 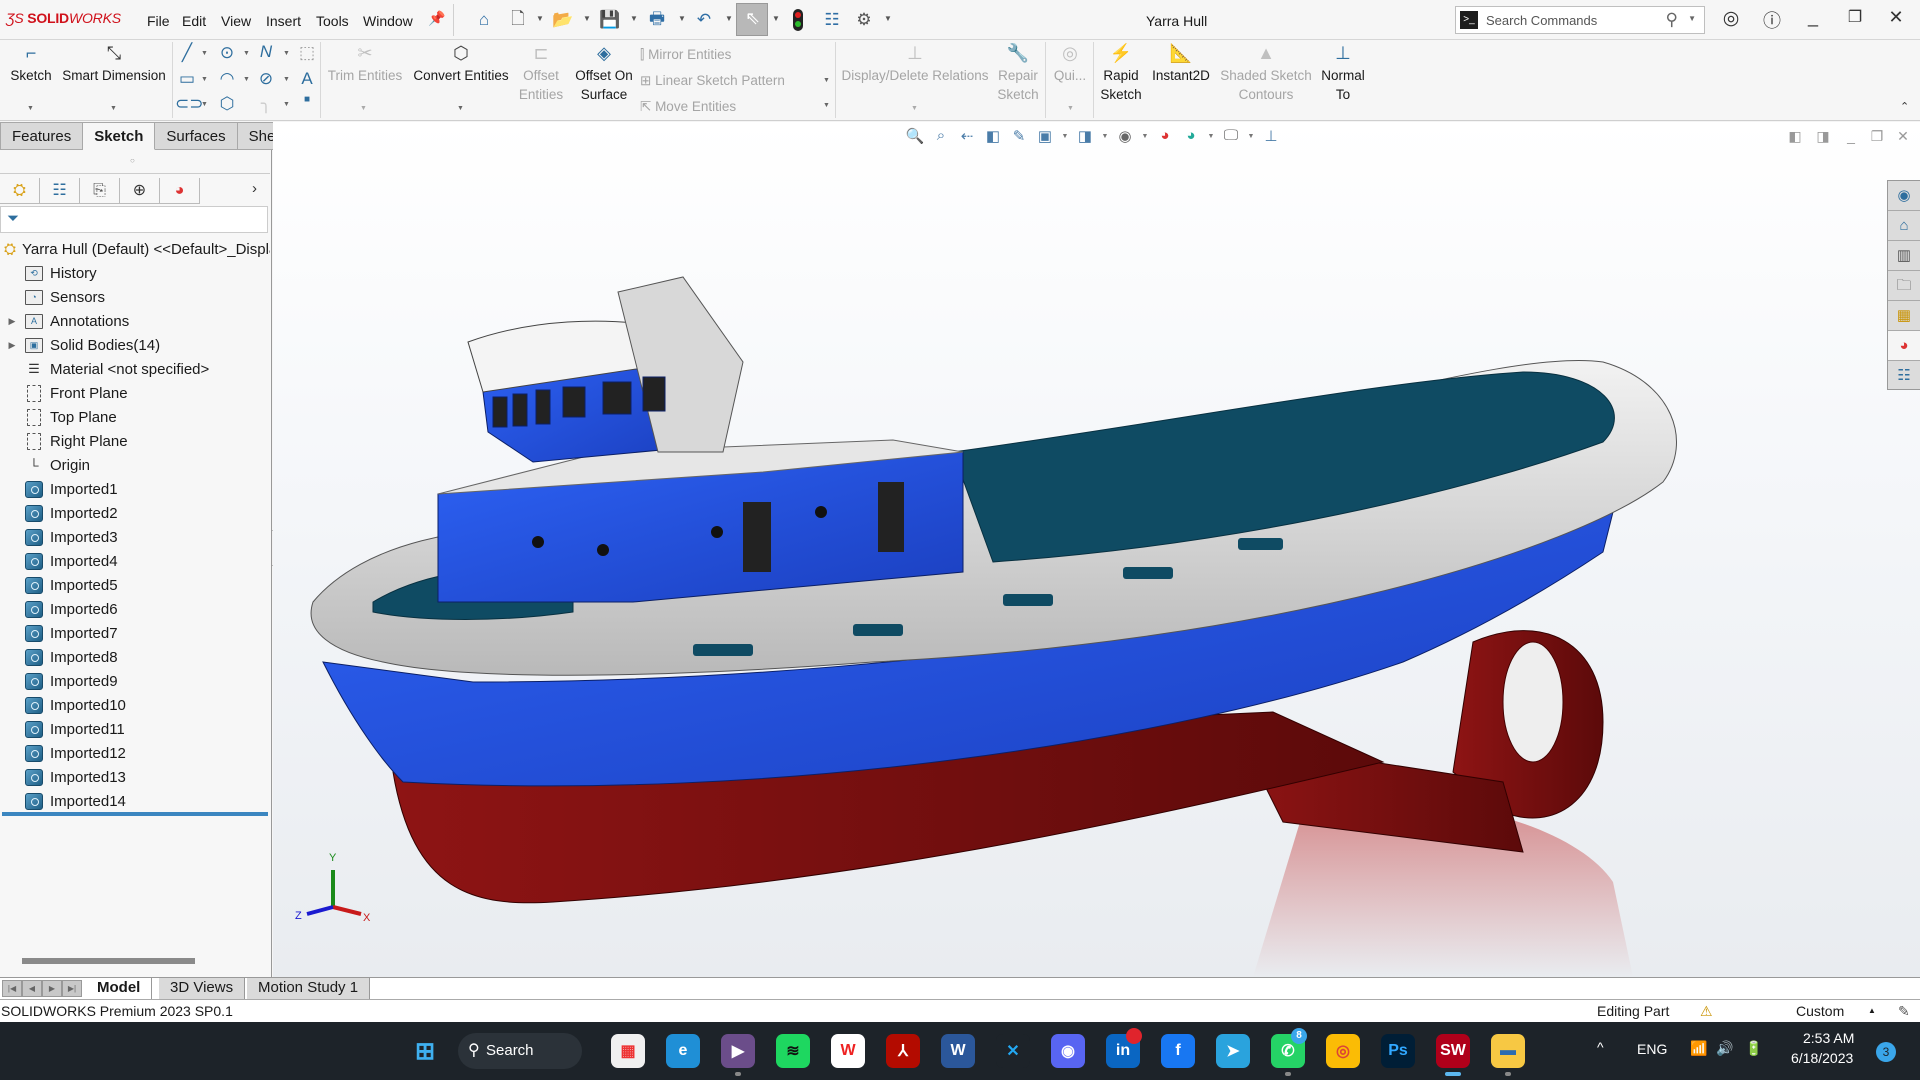 I want to click on taskbar-app-linkedin: in, so click(x=1124, y=1048).